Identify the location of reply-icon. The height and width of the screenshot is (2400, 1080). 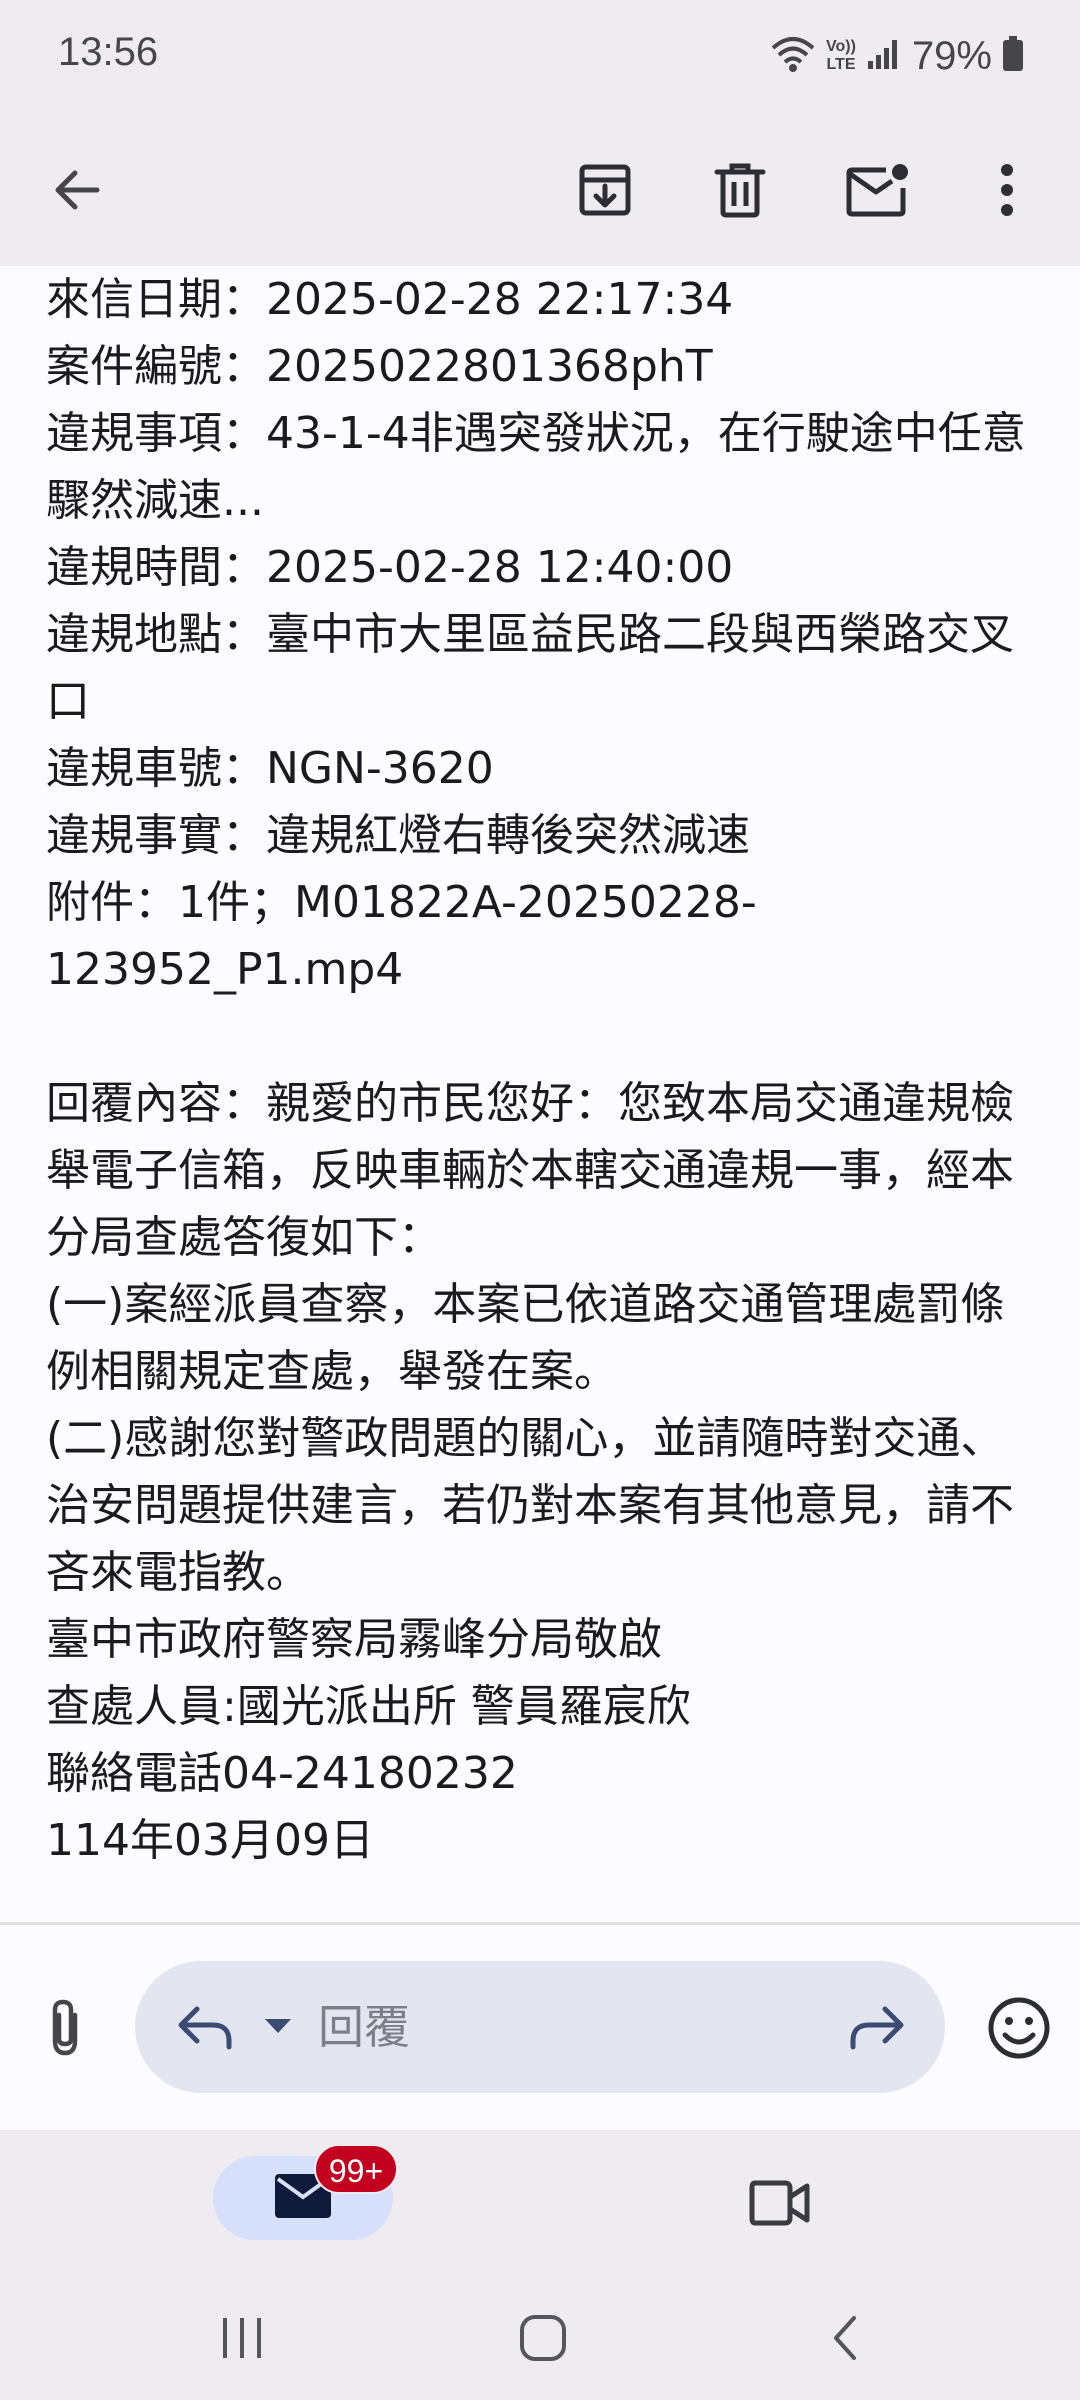
(205, 2027).